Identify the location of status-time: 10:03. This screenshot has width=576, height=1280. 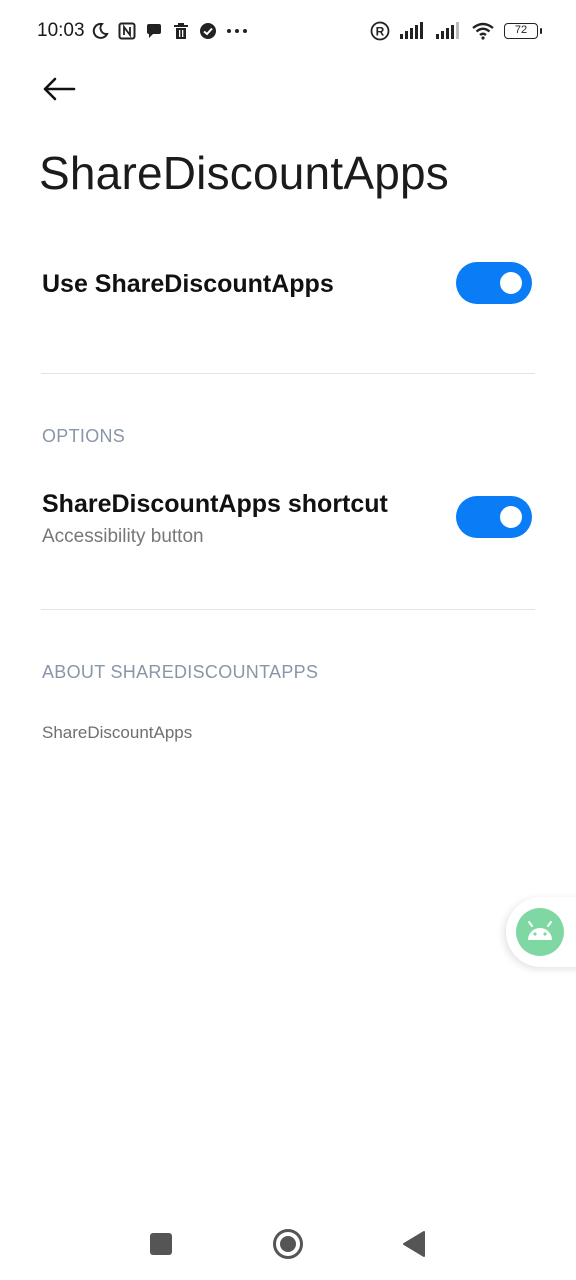
(61, 30).